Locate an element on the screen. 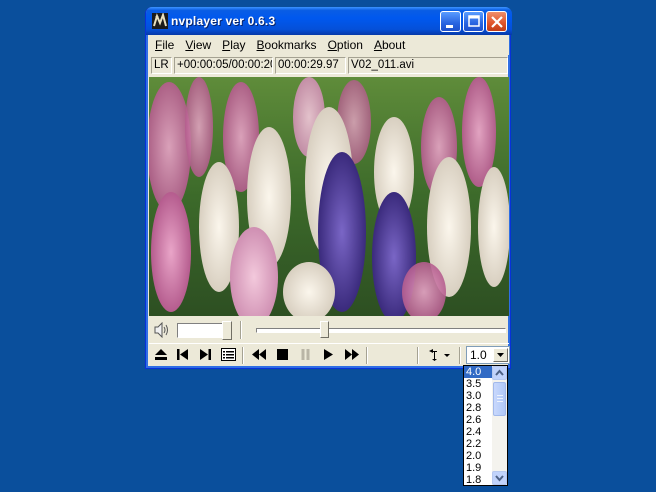 The height and width of the screenshot is (492, 656). stop-icon is located at coordinates (282, 354).